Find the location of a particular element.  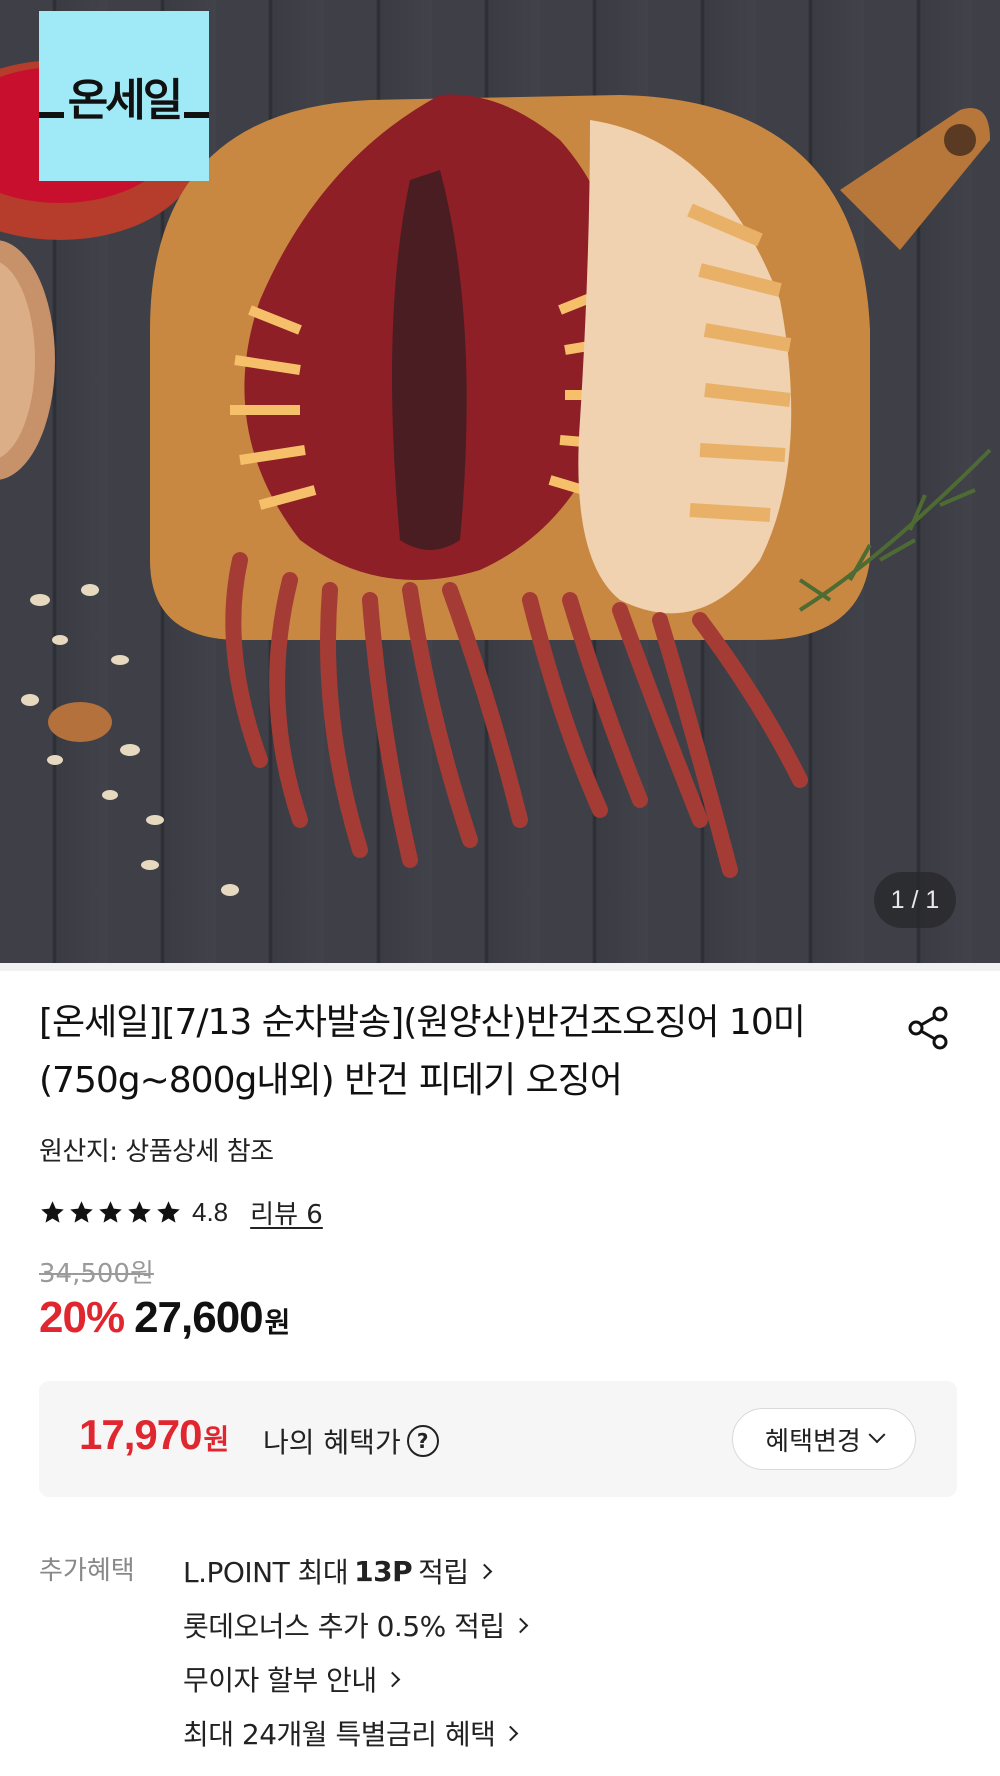

price-row: 20% 27,600 원 is located at coordinates (164, 1318).